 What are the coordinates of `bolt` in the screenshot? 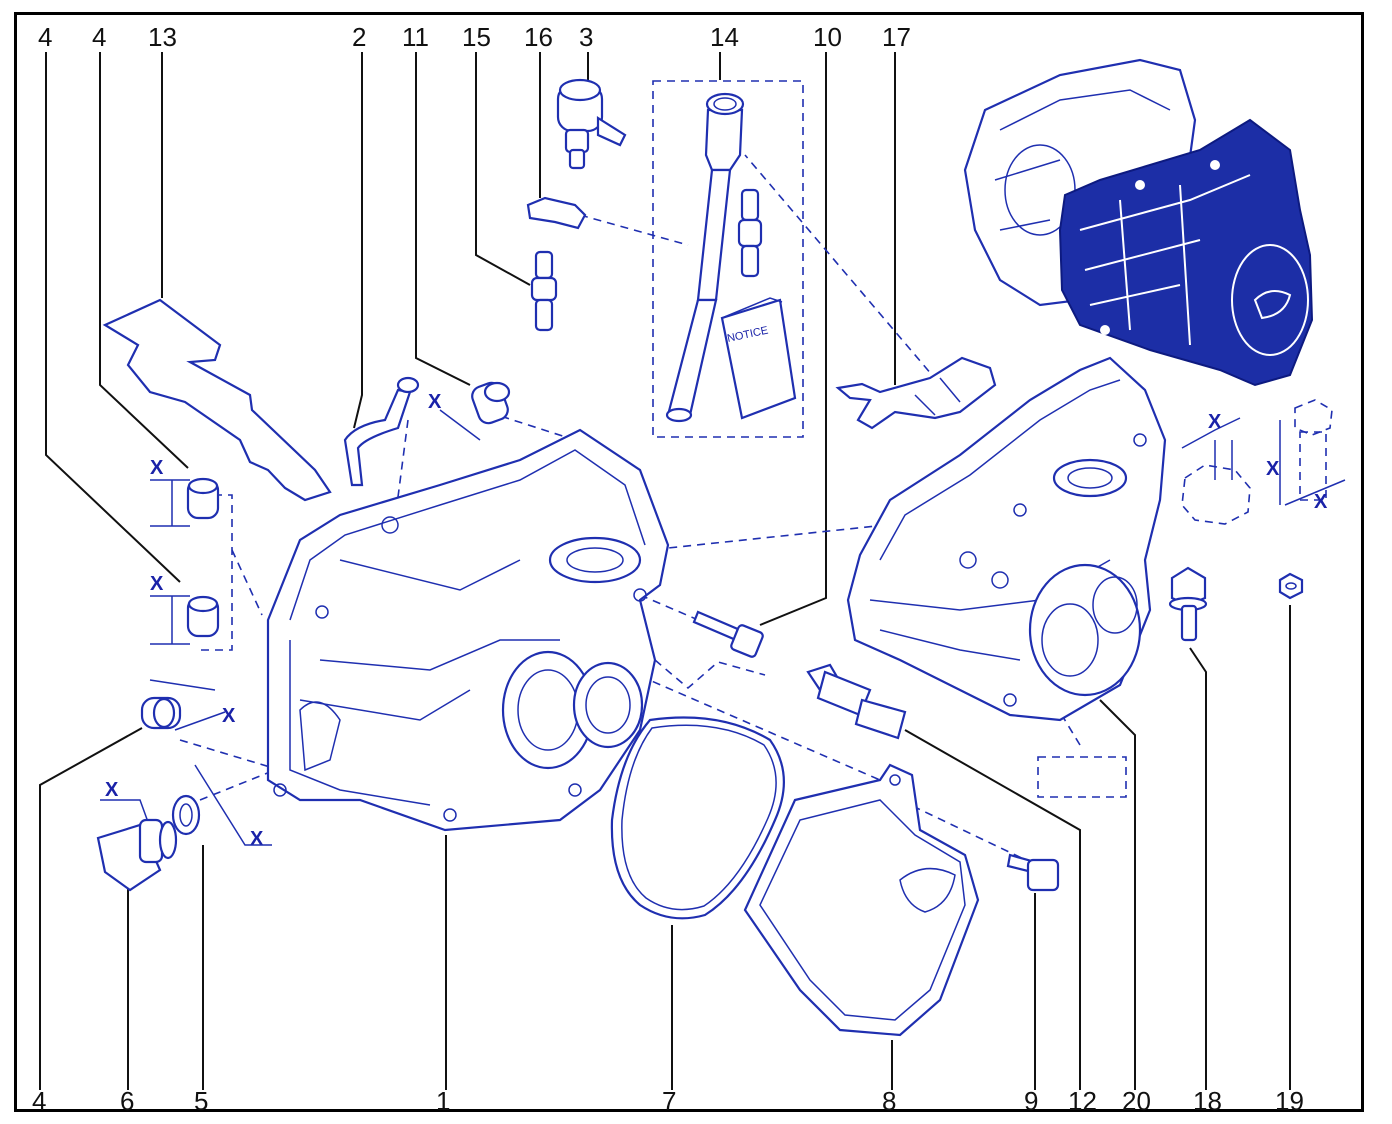 It's located at (728, 634).